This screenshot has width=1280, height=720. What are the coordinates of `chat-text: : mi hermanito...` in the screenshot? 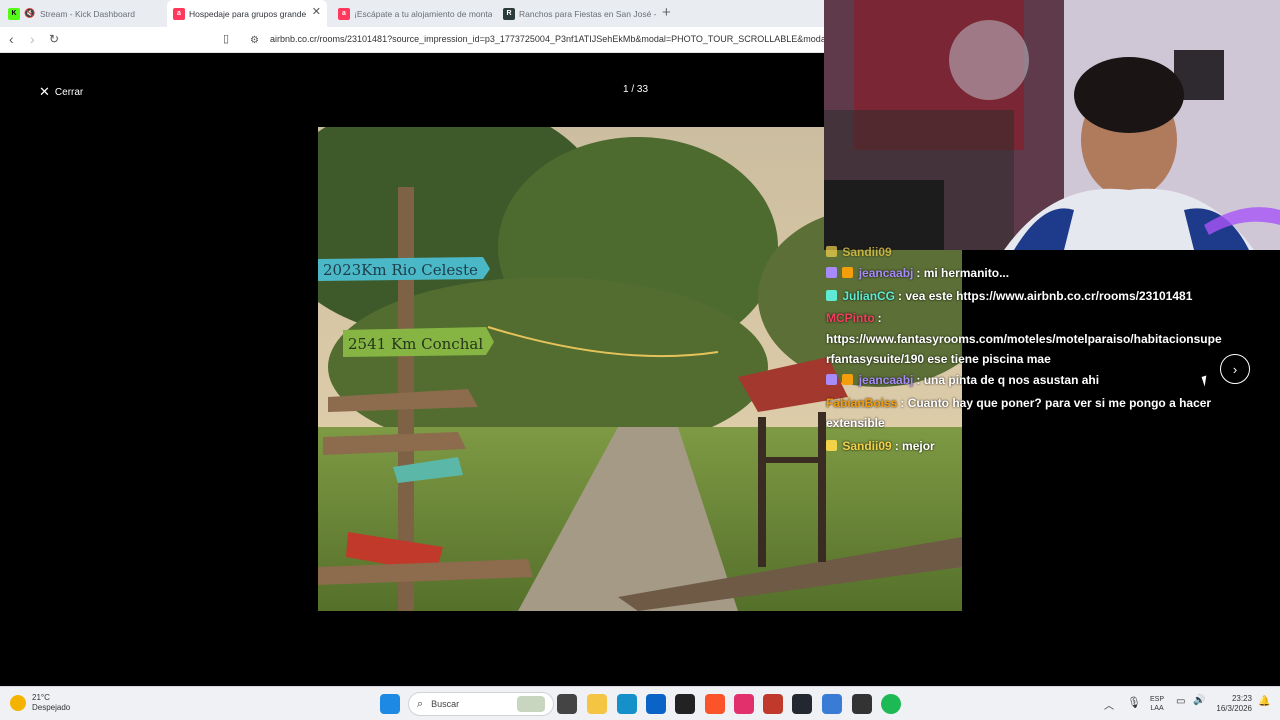 It's located at (963, 273).